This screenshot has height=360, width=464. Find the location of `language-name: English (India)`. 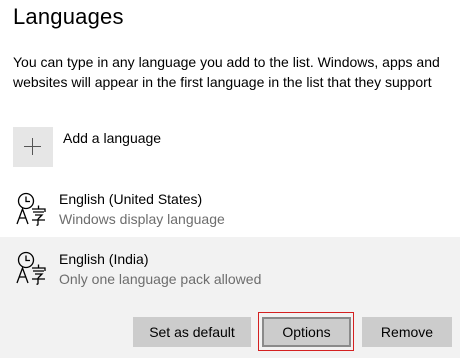

language-name: English (India) is located at coordinates (104, 259).